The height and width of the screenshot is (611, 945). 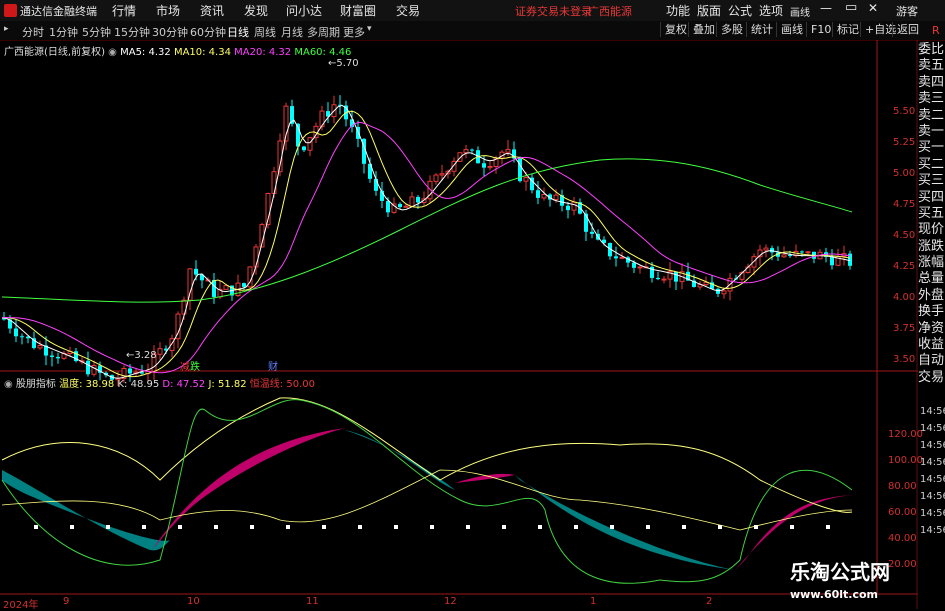 What do you see at coordinates (905, 460) in the screenshot?
I see `y2-tick-100: 100.00` at bounding box center [905, 460].